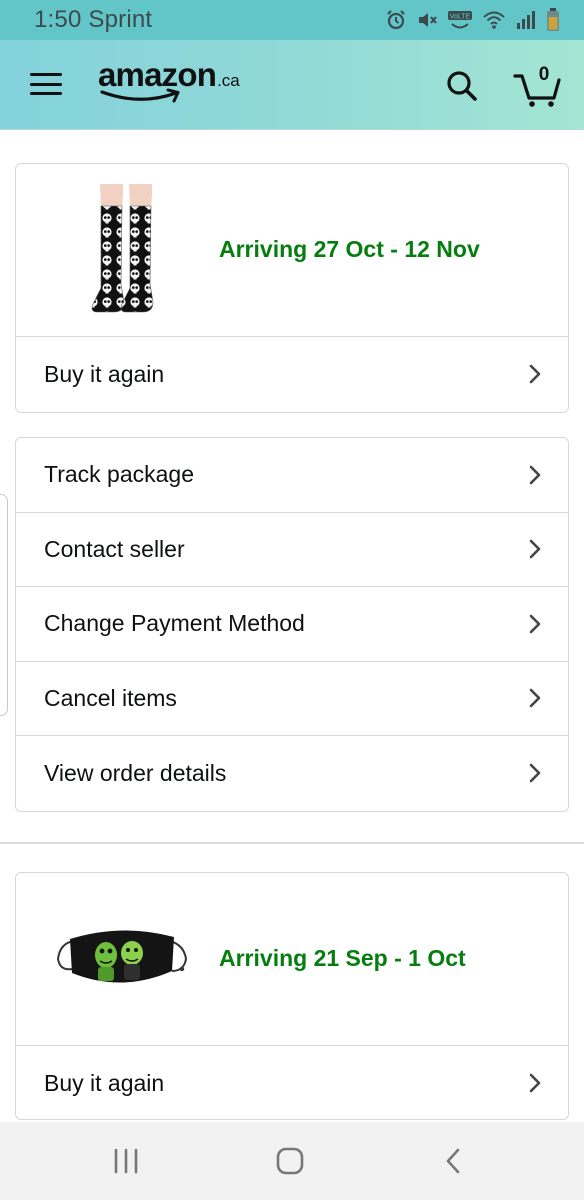 Image resolution: width=584 pixels, height=1200 pixels. I want to click on change-payment-method-button: Change Payment Method, so click(292, 624).